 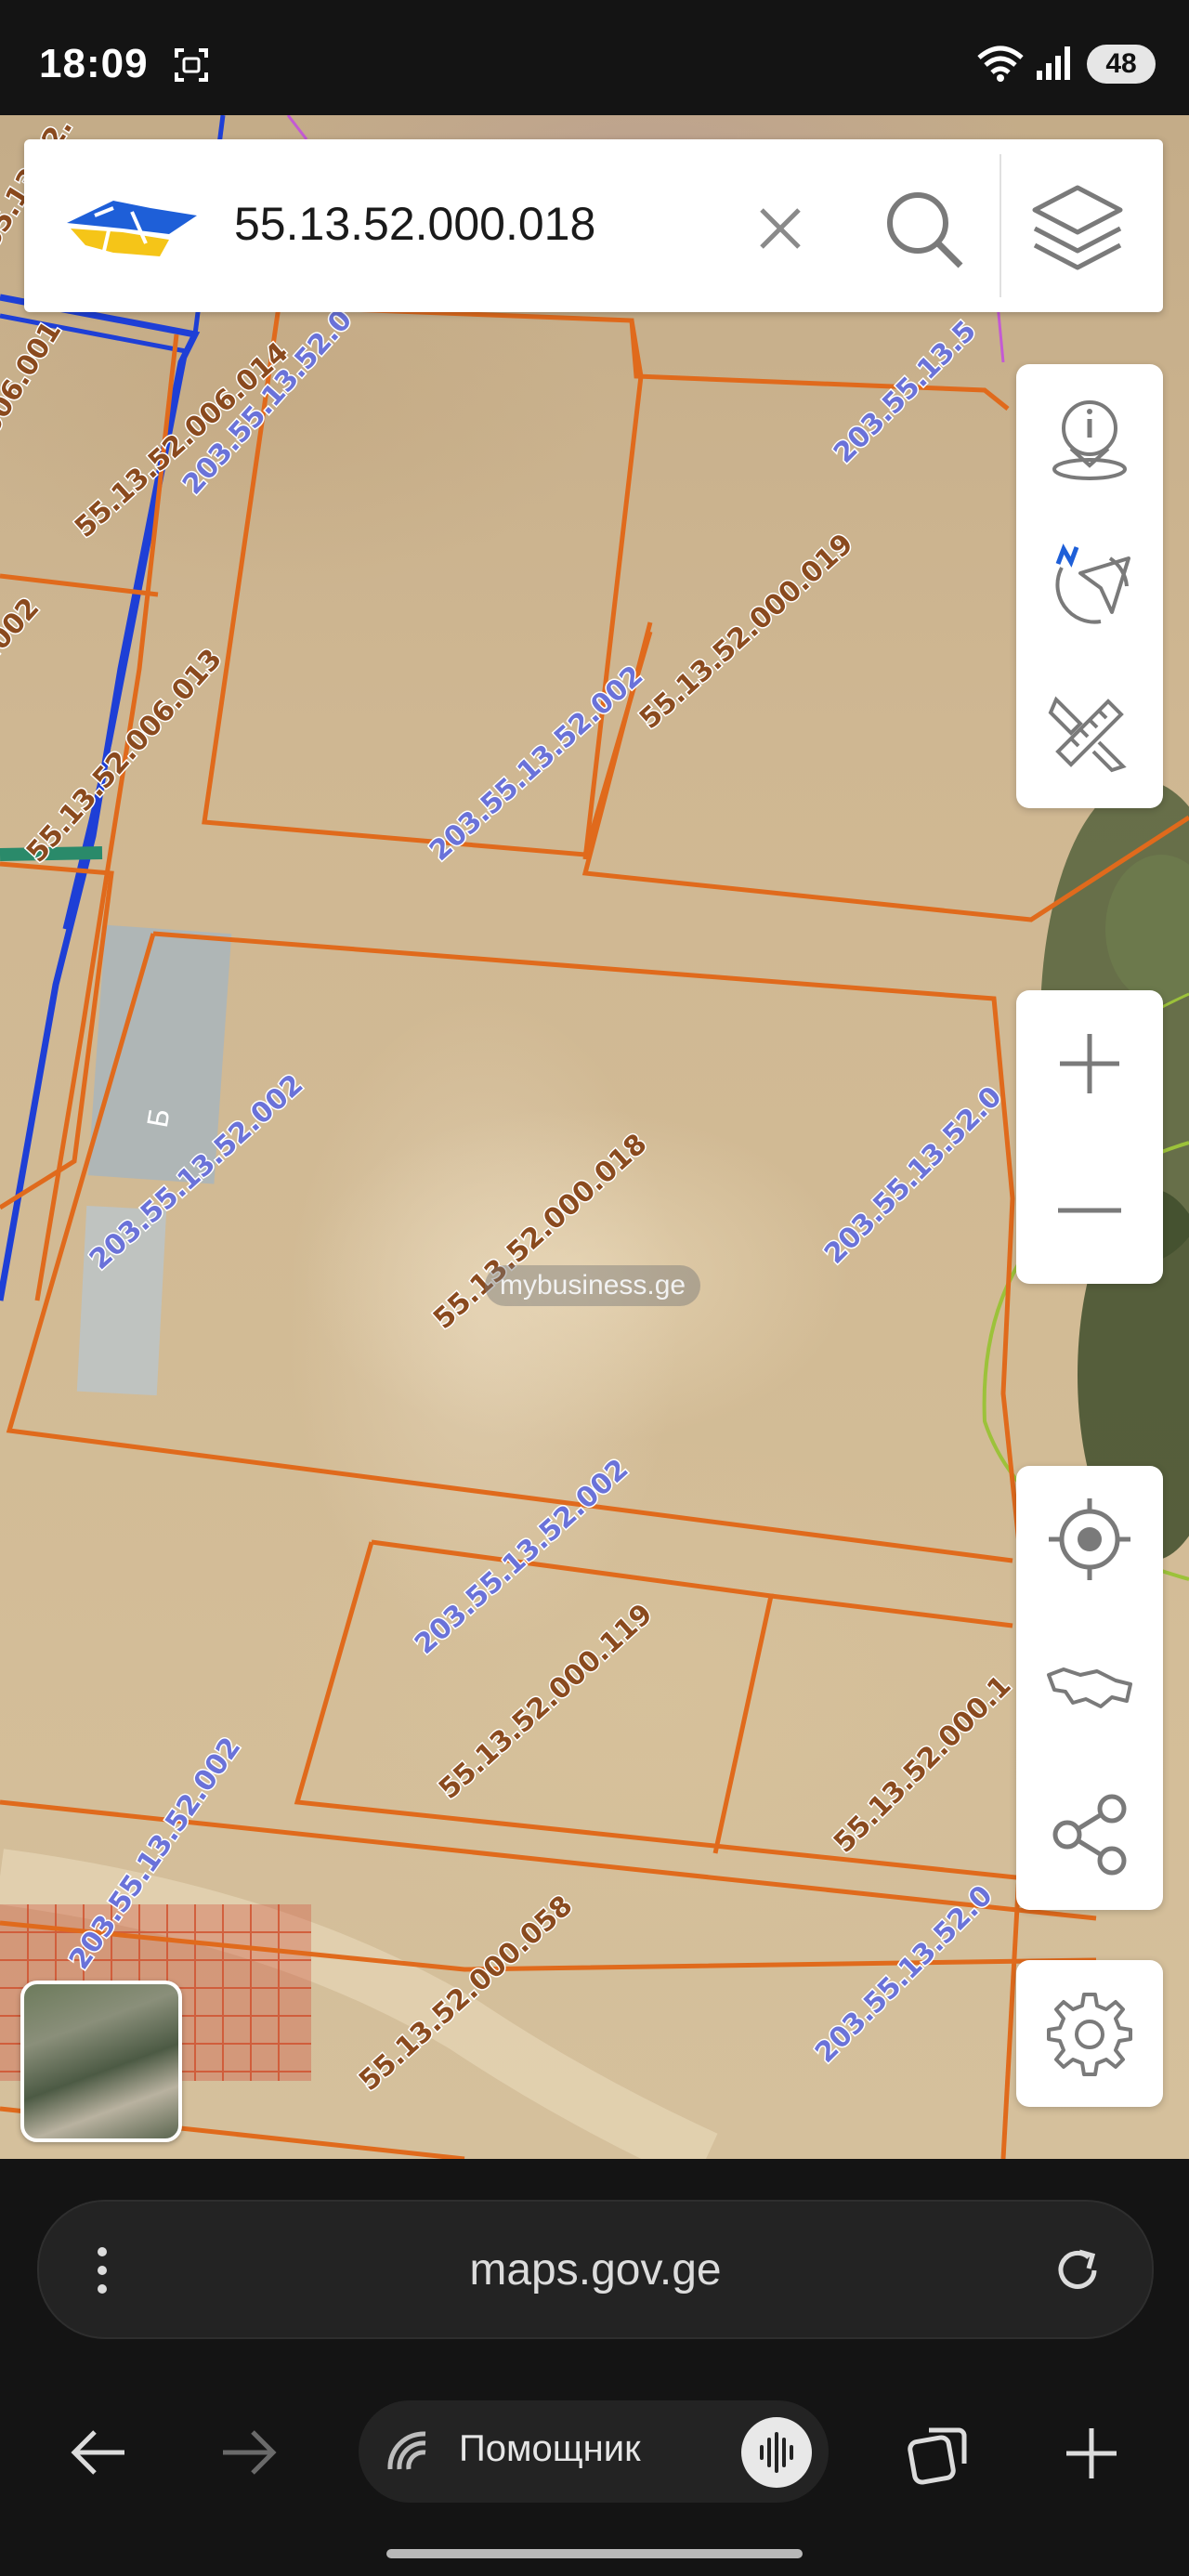 I want to click on search-input: 55.13.52.000.018, so click(x=414, y=224).